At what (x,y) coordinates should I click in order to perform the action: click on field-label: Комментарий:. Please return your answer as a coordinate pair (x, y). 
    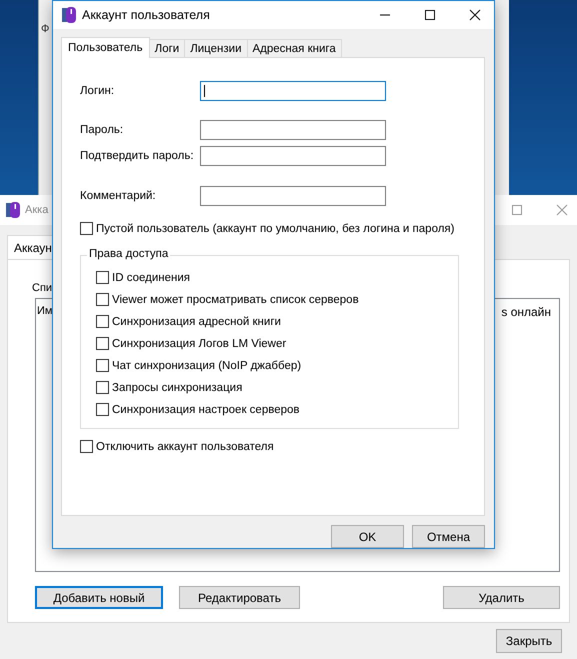
    Looking at the image, I should click on (118, 196).